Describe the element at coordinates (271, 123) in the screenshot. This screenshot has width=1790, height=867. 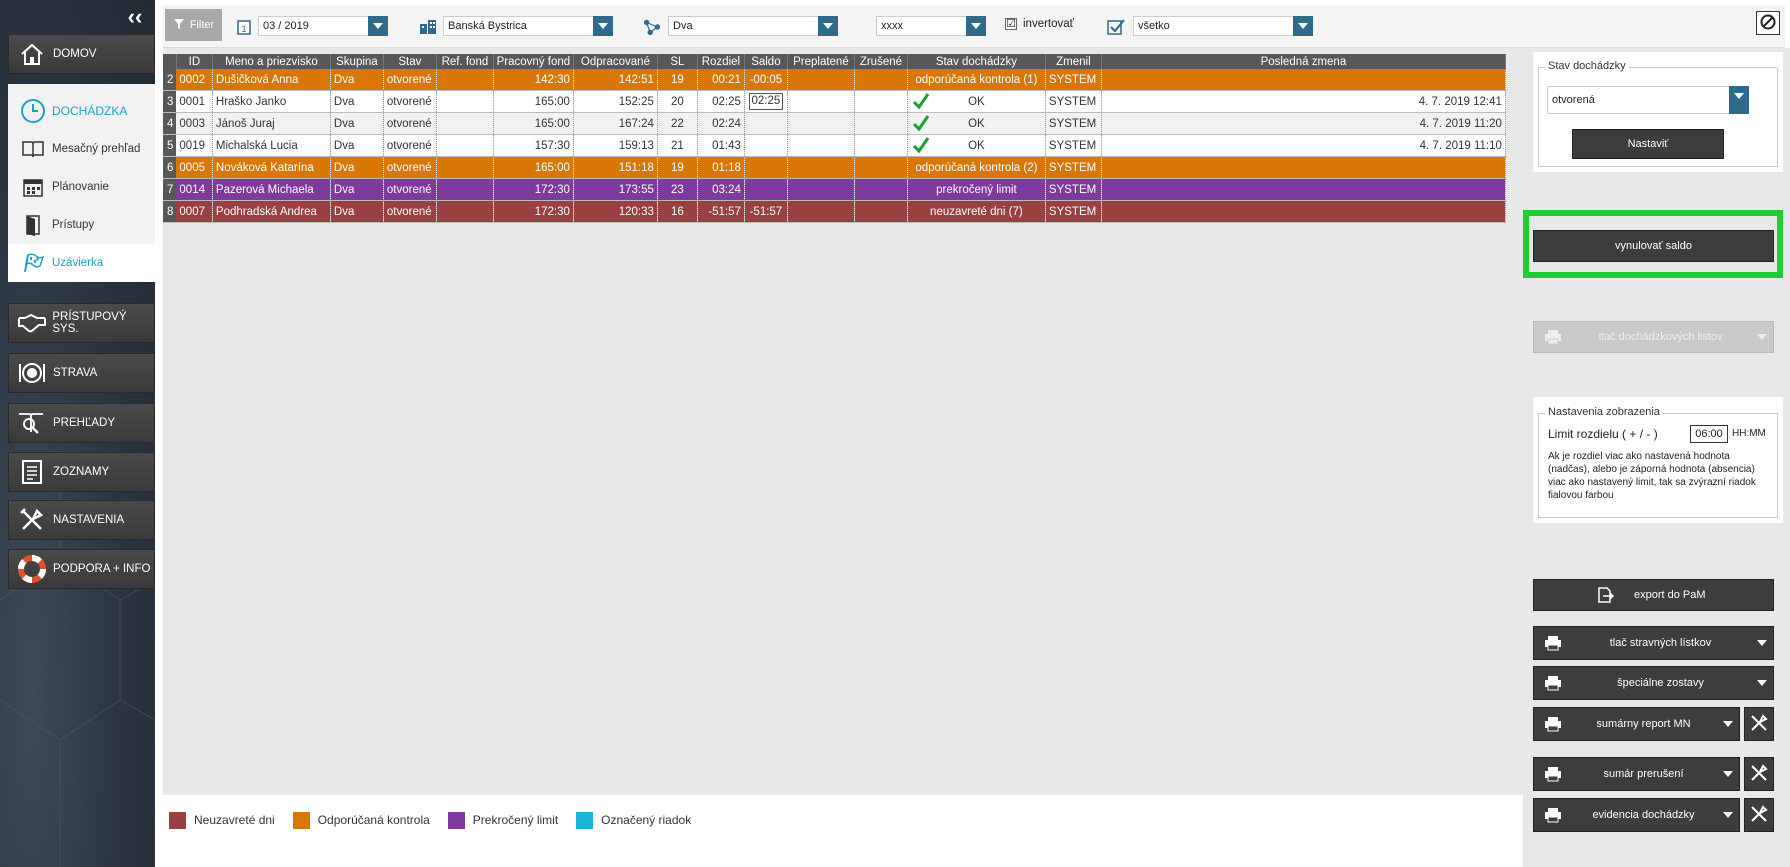
I see `cell-name: Jánoš Juraj` at that location.